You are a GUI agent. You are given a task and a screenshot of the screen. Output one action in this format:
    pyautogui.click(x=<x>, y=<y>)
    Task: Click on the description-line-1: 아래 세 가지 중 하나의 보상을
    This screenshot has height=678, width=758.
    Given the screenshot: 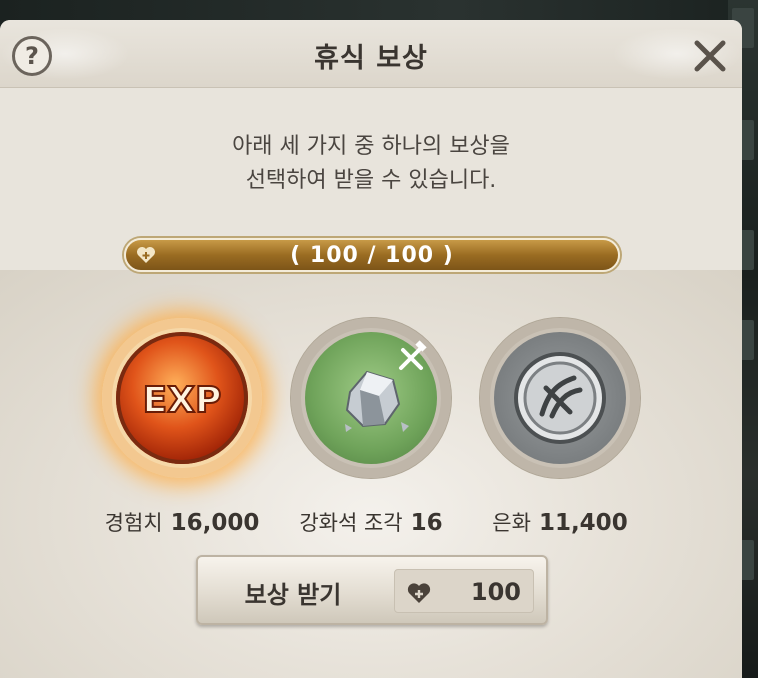 What is the action you would take?
    pyautogui.click(x=371, y=146)
    